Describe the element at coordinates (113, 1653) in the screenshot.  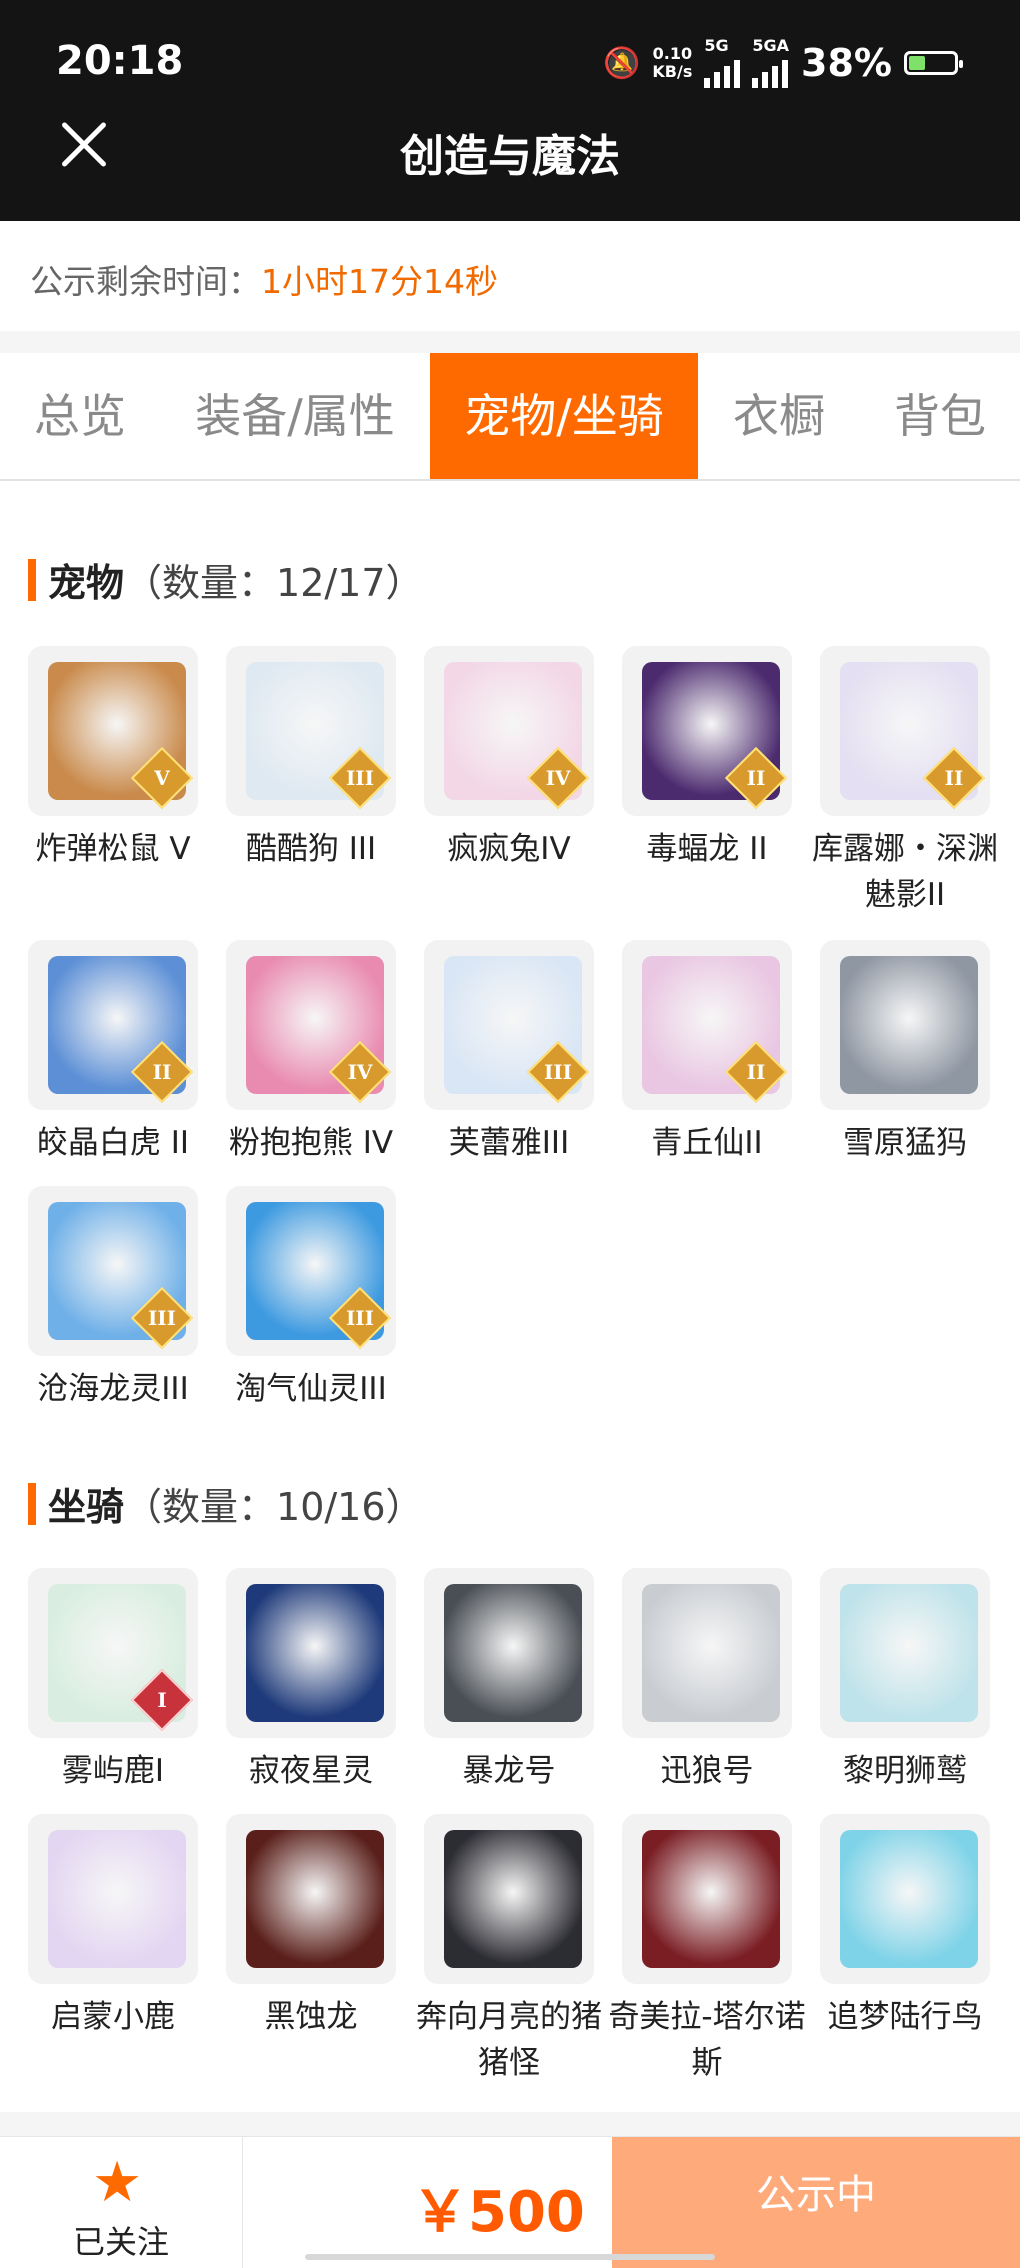
I see `mount-thumbnail: I` at that location.